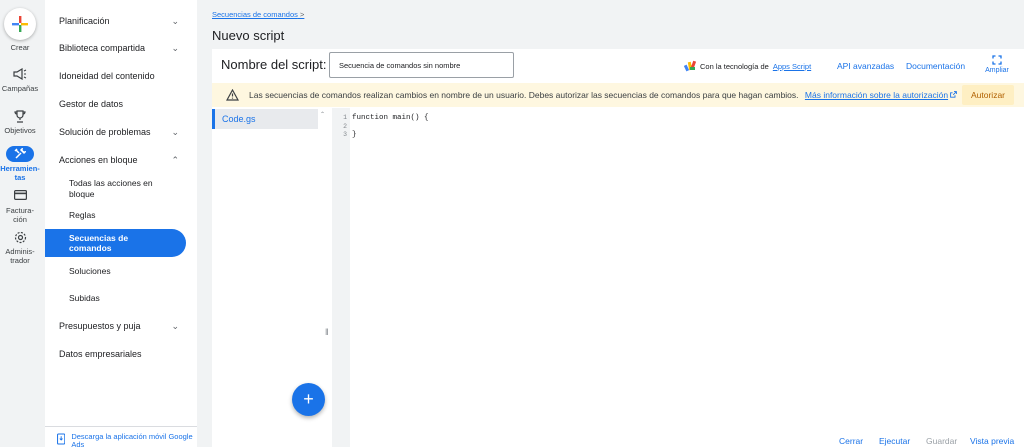  I want to click on page-title: Nuevo script, so click(248, 35).